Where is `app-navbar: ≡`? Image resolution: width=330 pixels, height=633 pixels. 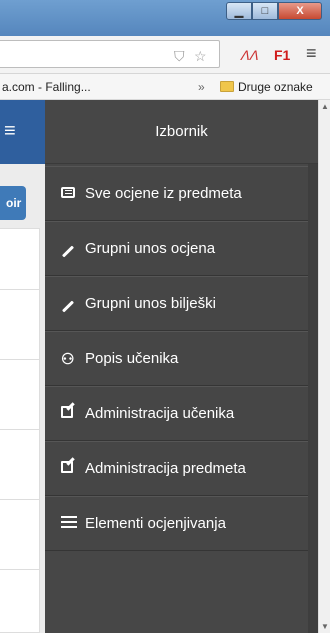
app-navbar: ≡ is located at coordinates (22, 132).